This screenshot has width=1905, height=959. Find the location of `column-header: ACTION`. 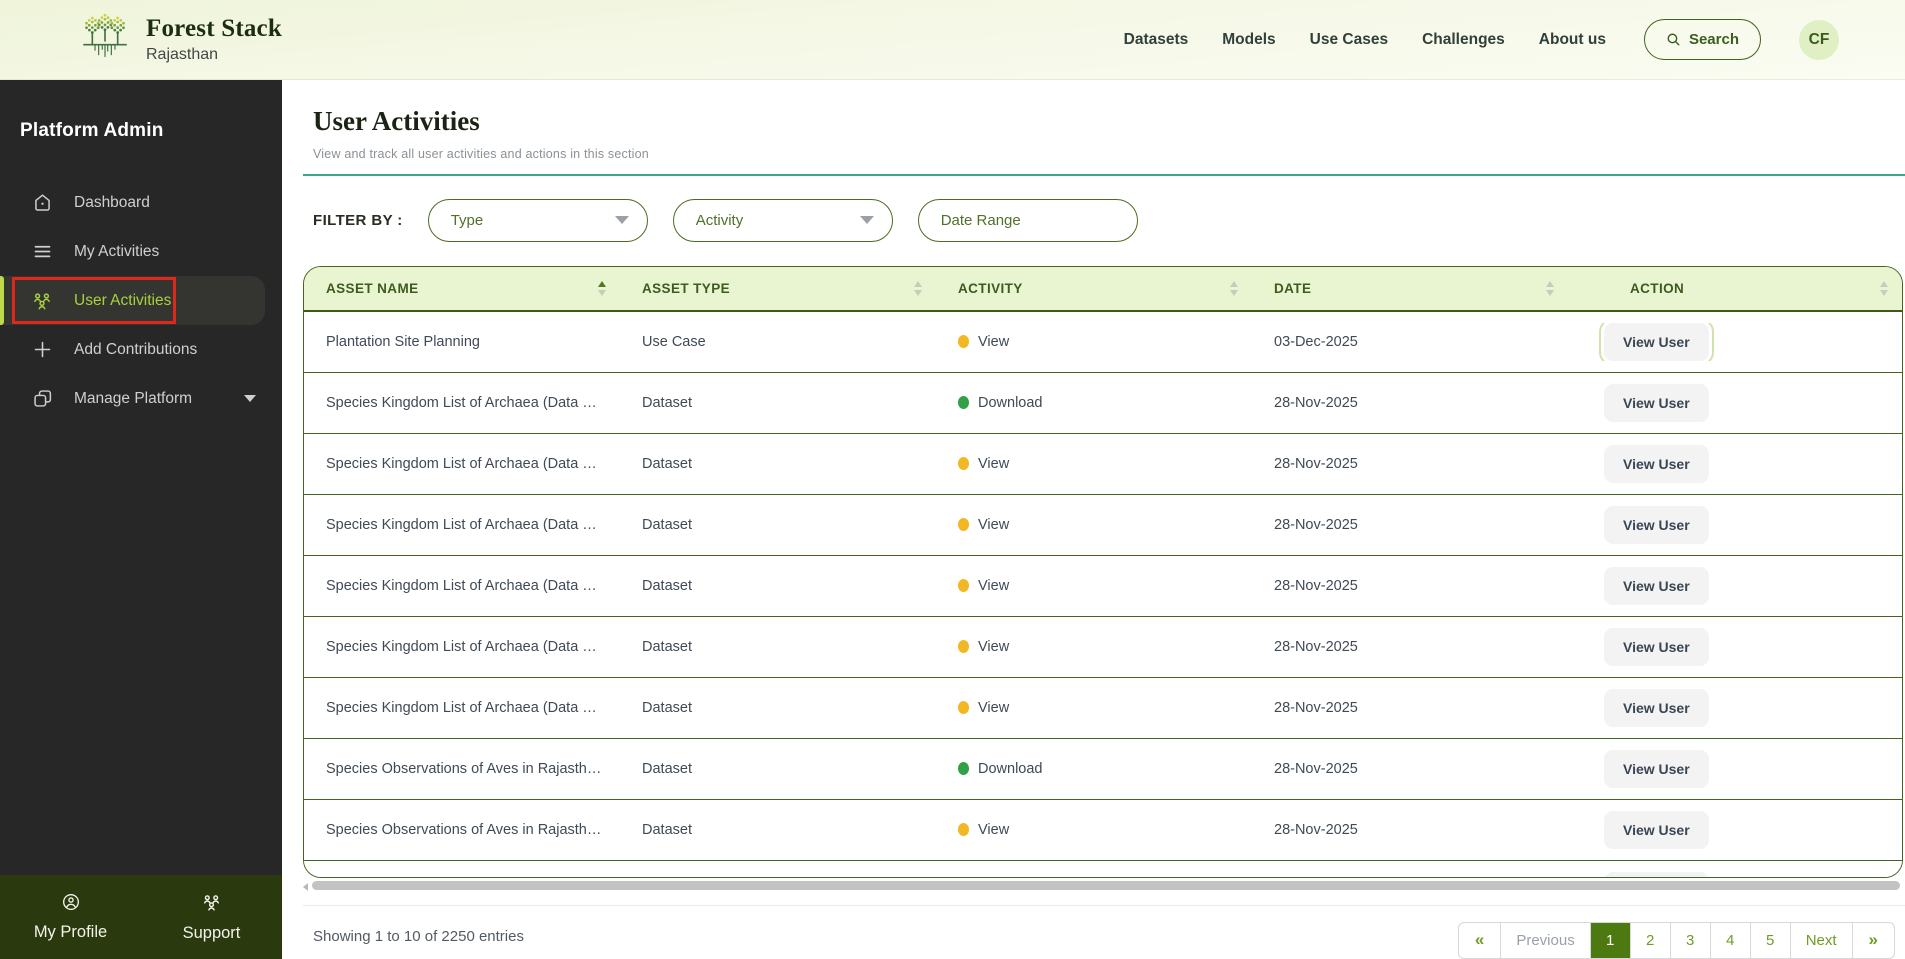

column-header: ACTION is located at coordinates (1735, 288).